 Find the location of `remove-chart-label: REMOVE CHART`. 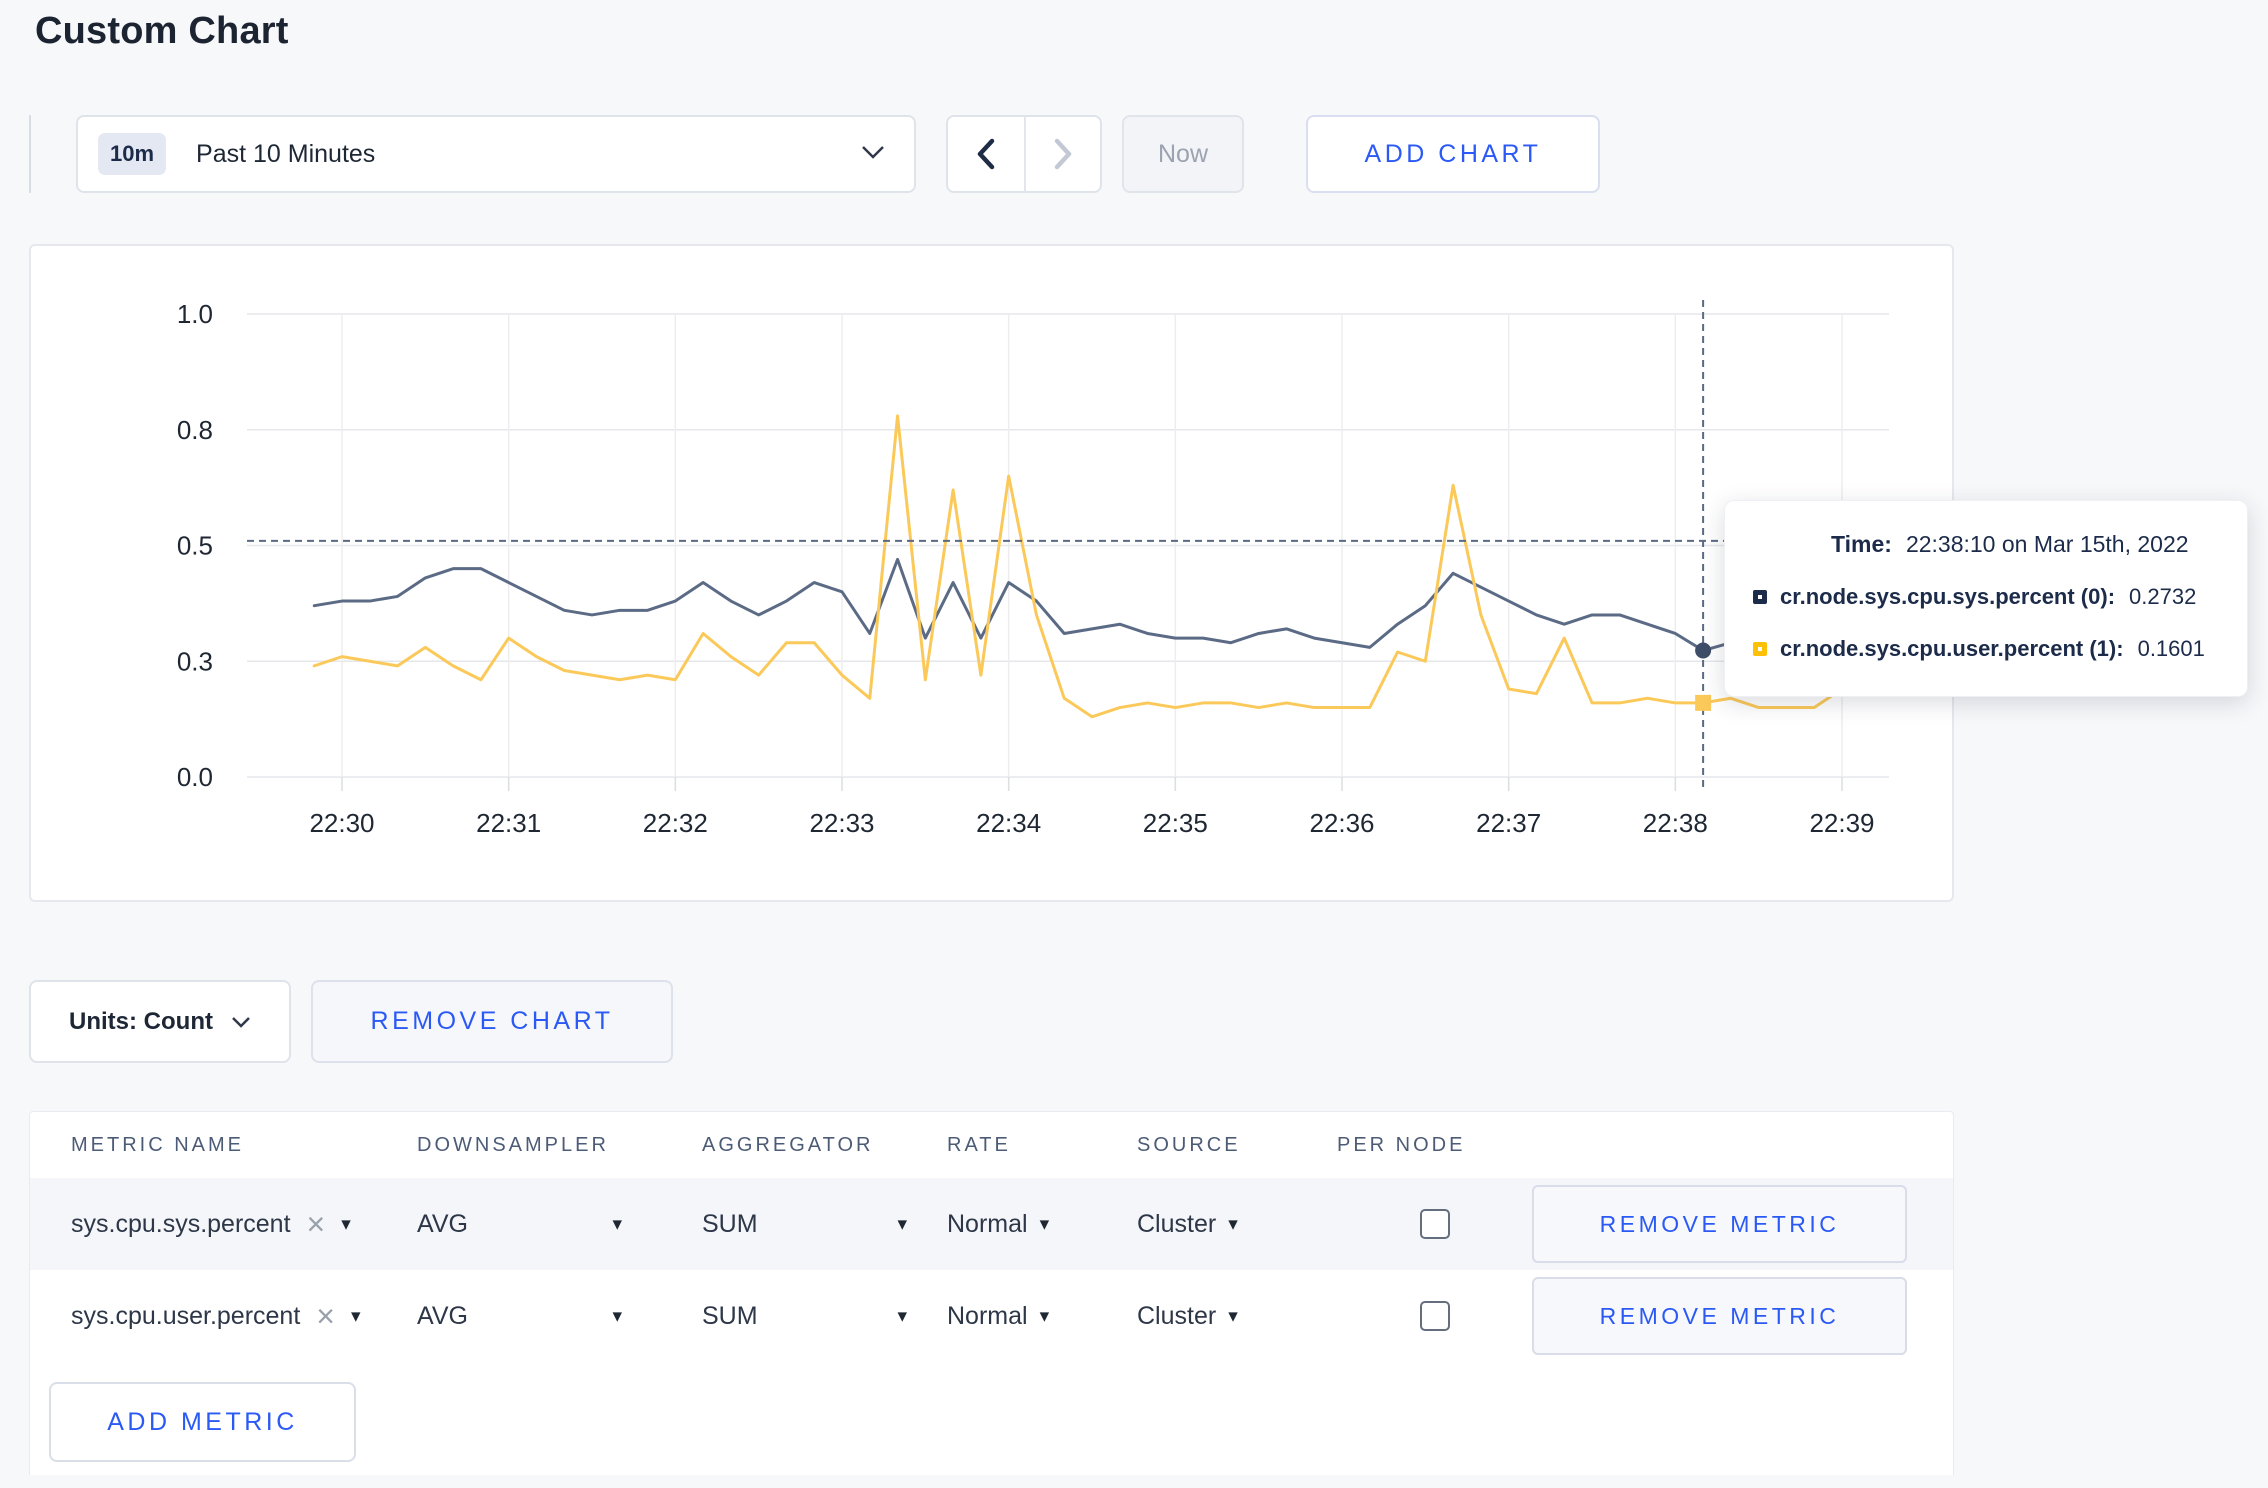

remove-chart-label: REMOVE CHART is located at coordinates (492, 1021).